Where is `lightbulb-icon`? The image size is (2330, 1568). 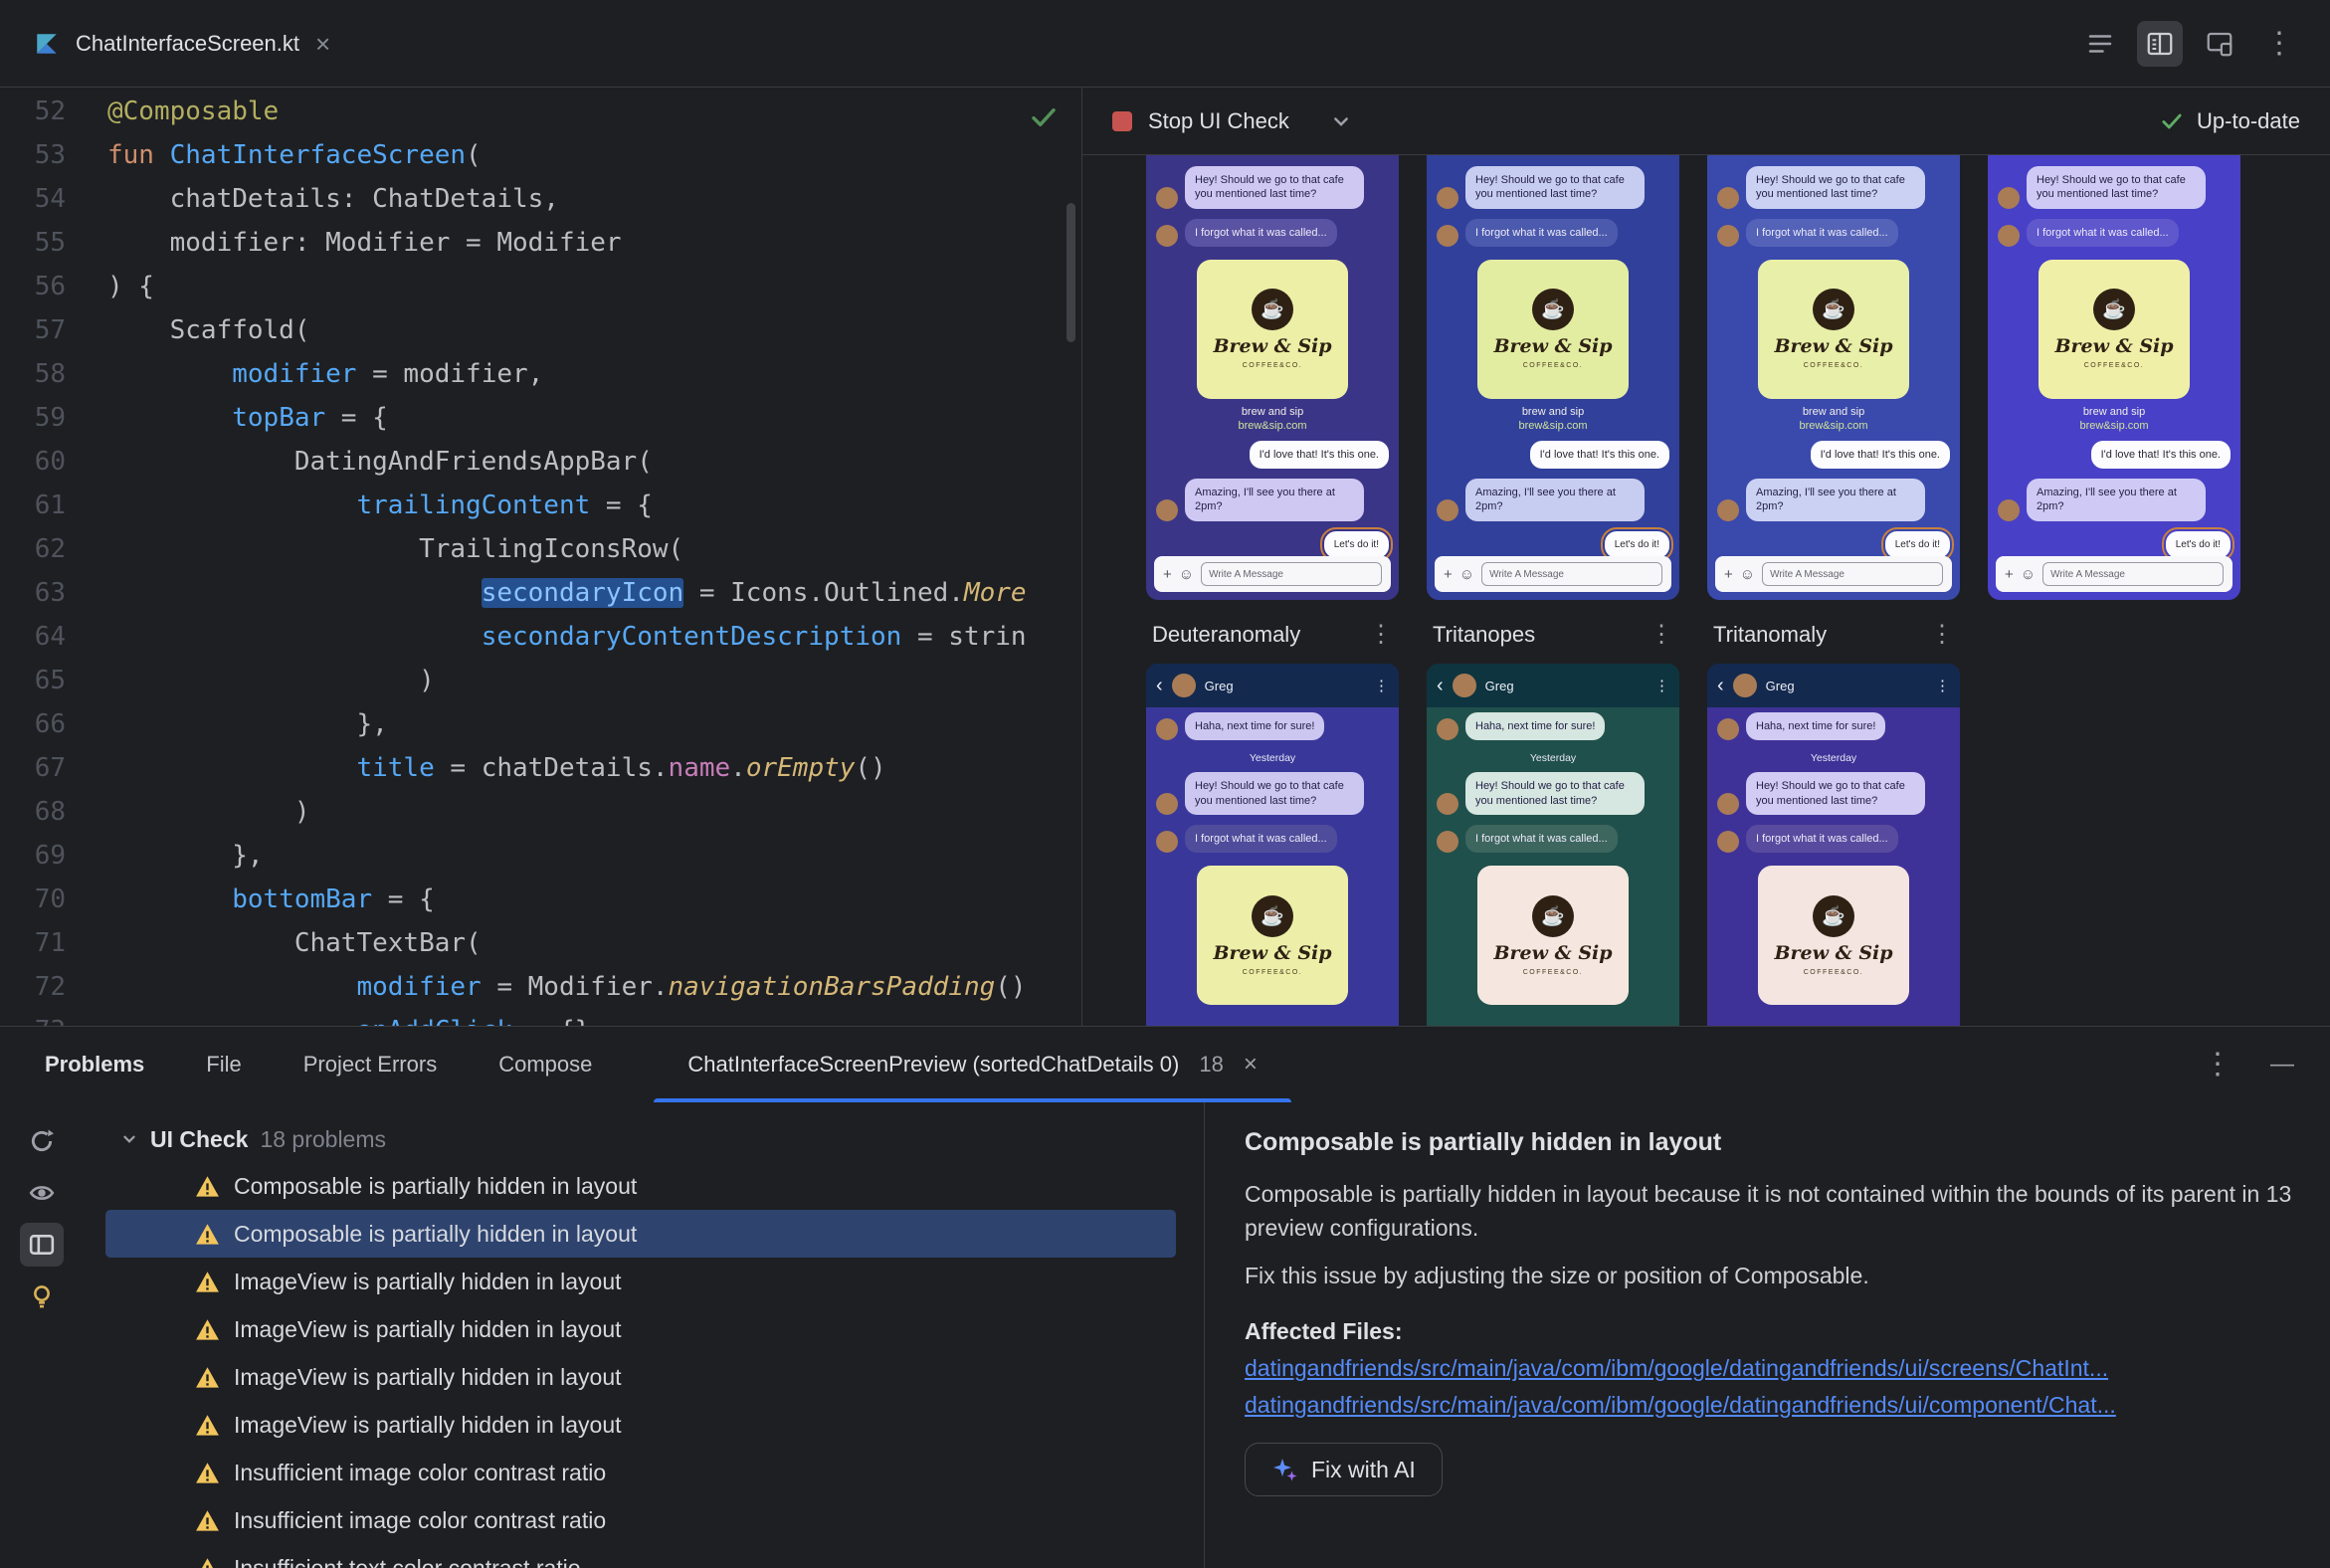 lightbulb-icon is located at coordinates (42, 1296).